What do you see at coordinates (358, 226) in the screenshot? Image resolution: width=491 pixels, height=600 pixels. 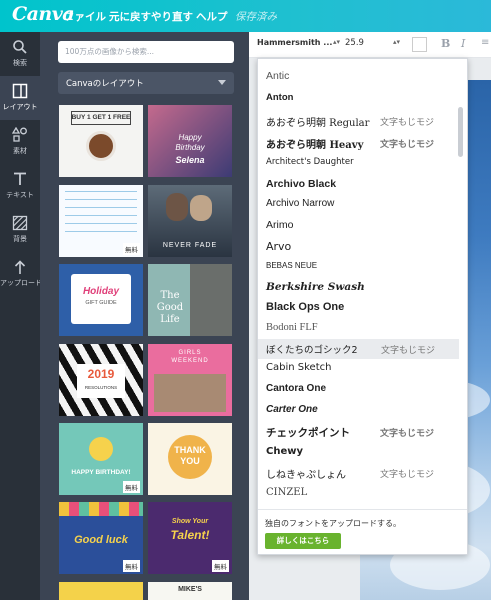 I see `font-option: Arimo` at bounding box center [358, 226].